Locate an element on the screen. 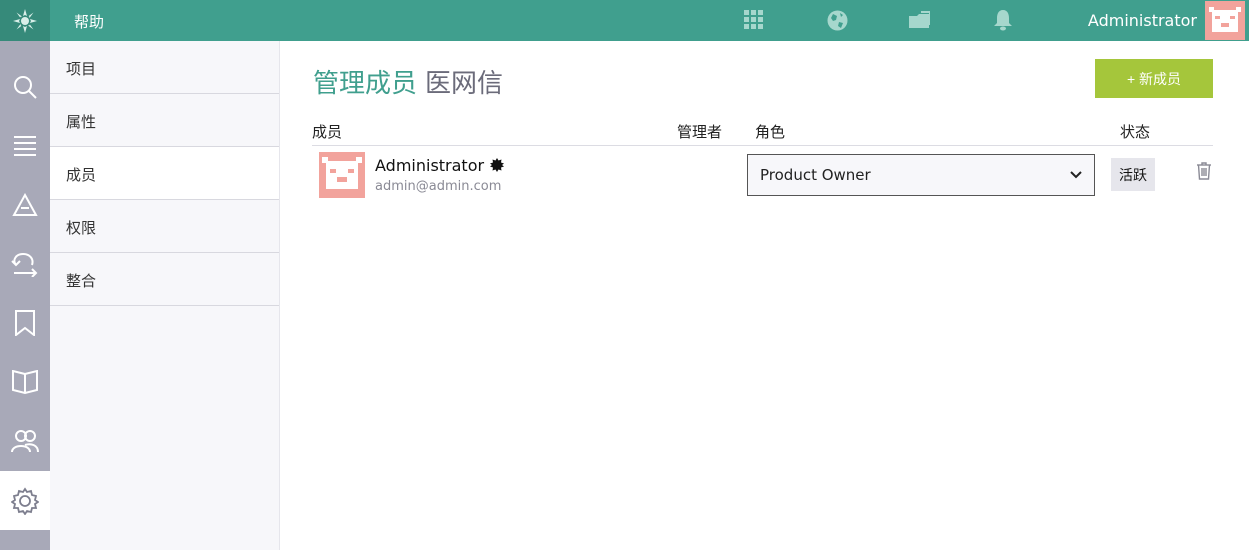  column-header-status: 状态 is located at coordinates (1135, 132).